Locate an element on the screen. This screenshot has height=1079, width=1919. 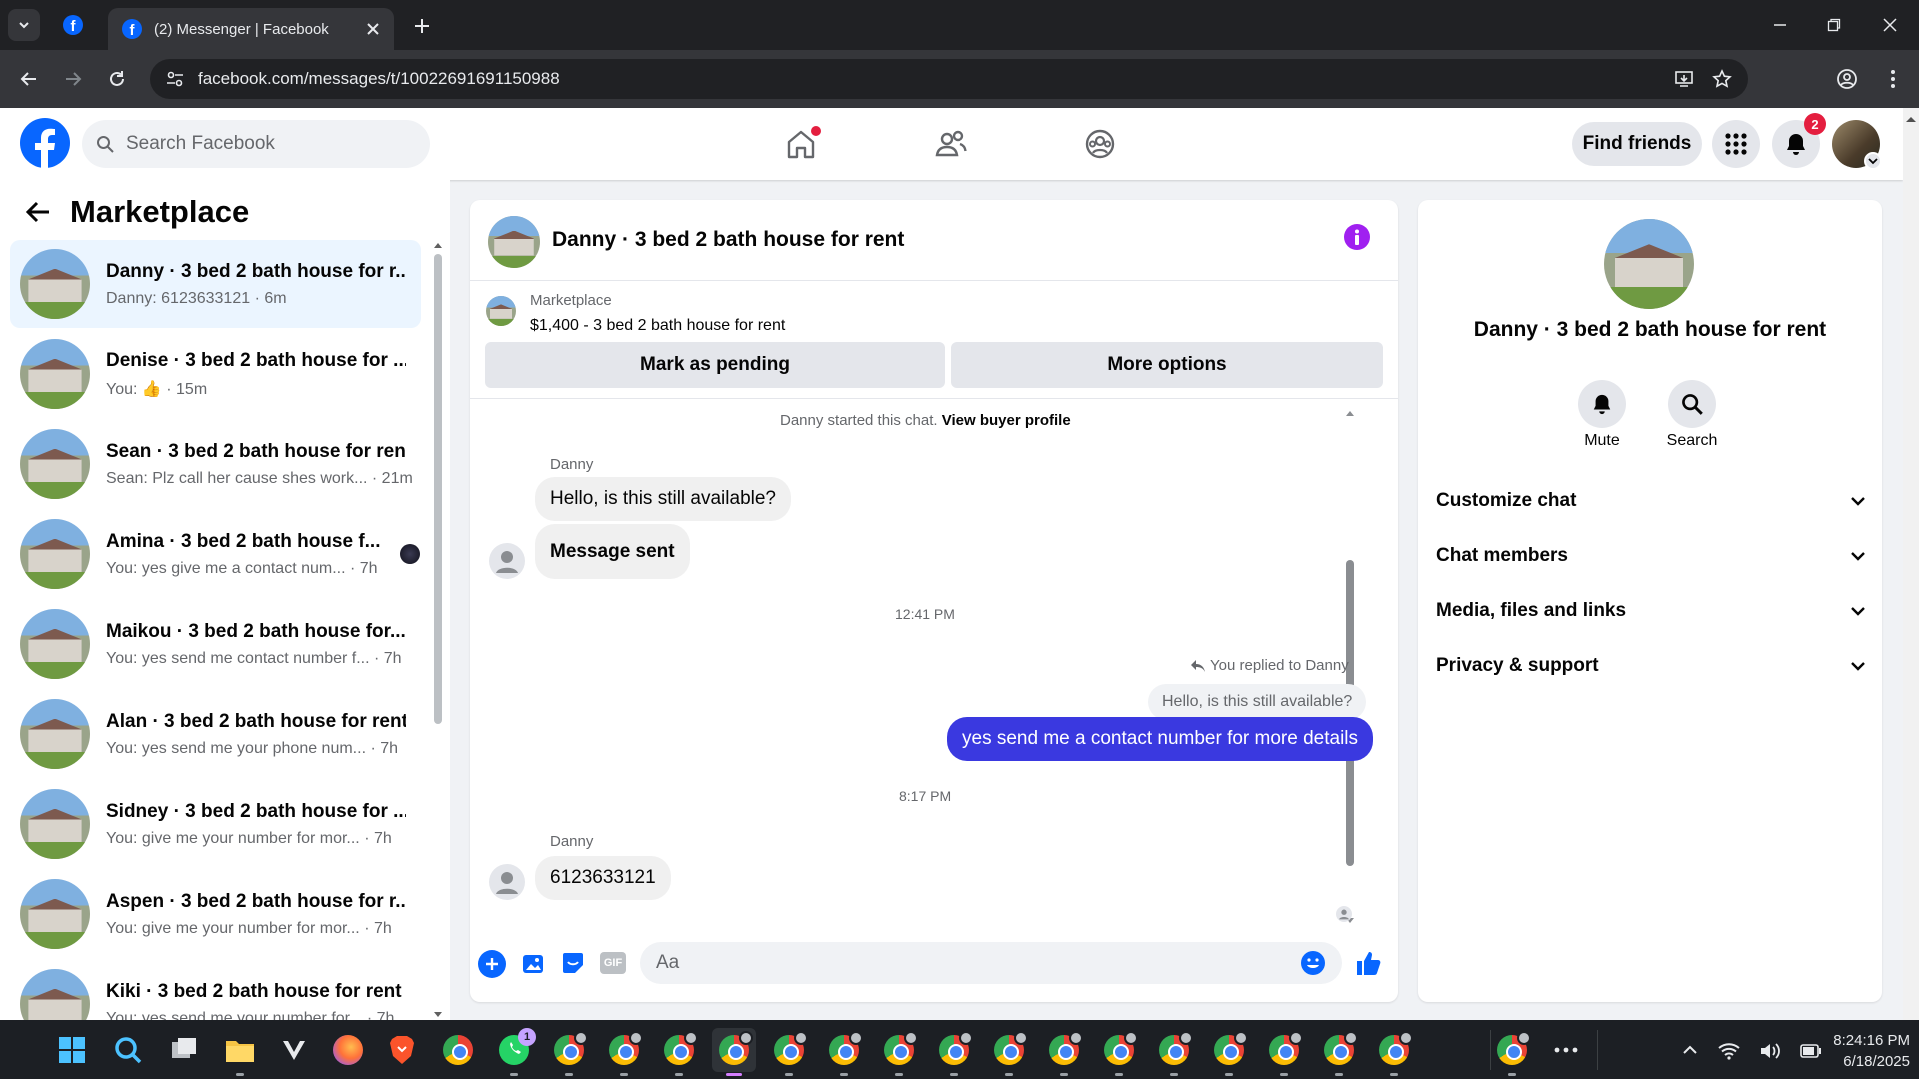
chat-list-scrollbar is located at coordinates (438, 630).